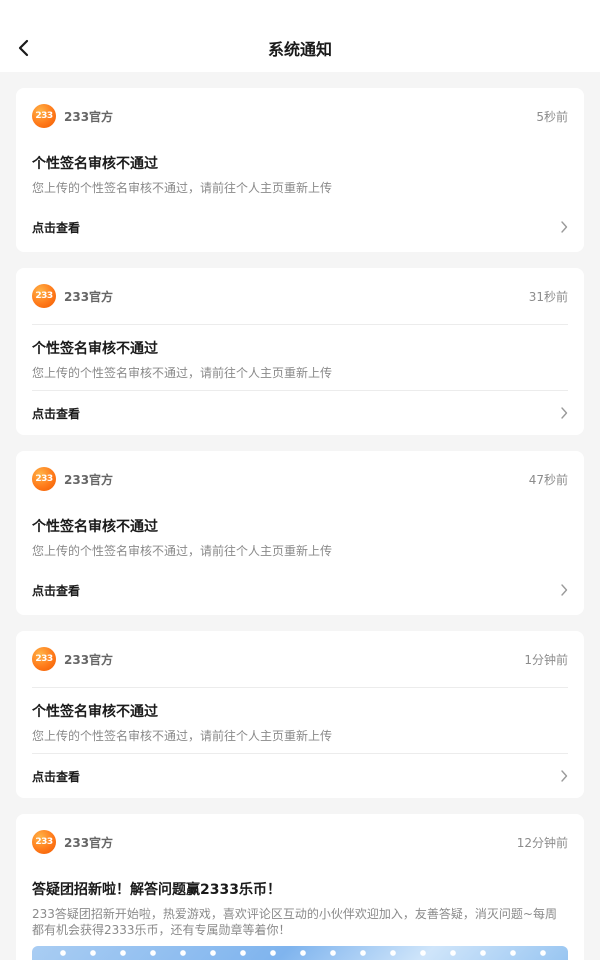  I want to click on page-title: 系统通知, so click(299, 49).